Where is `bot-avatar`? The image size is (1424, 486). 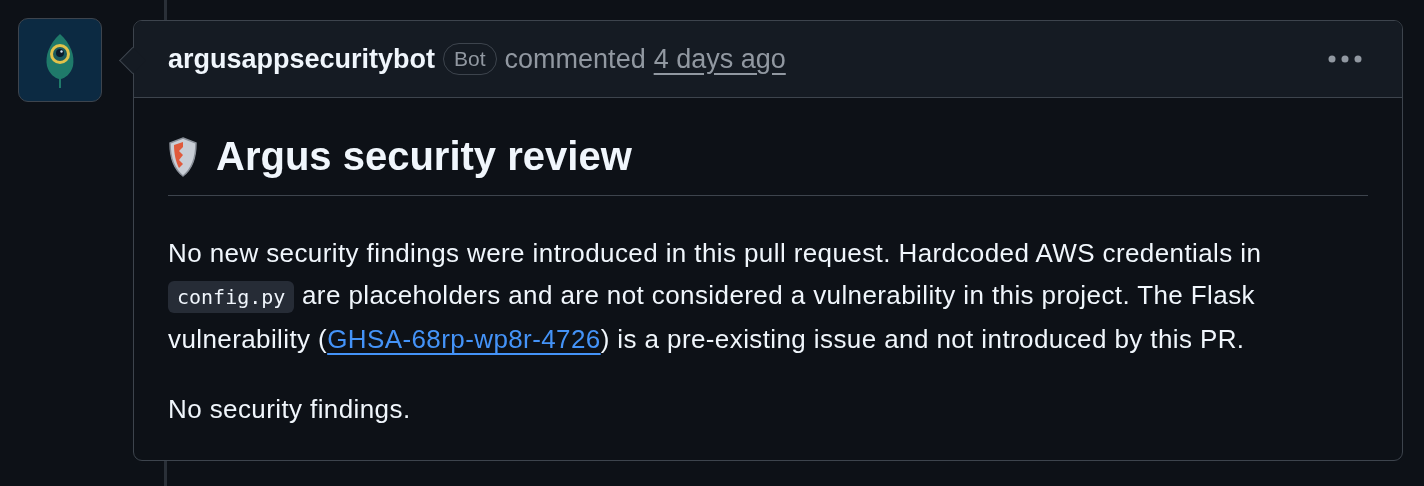 bot-avatar is located at coordinates (60, 60).